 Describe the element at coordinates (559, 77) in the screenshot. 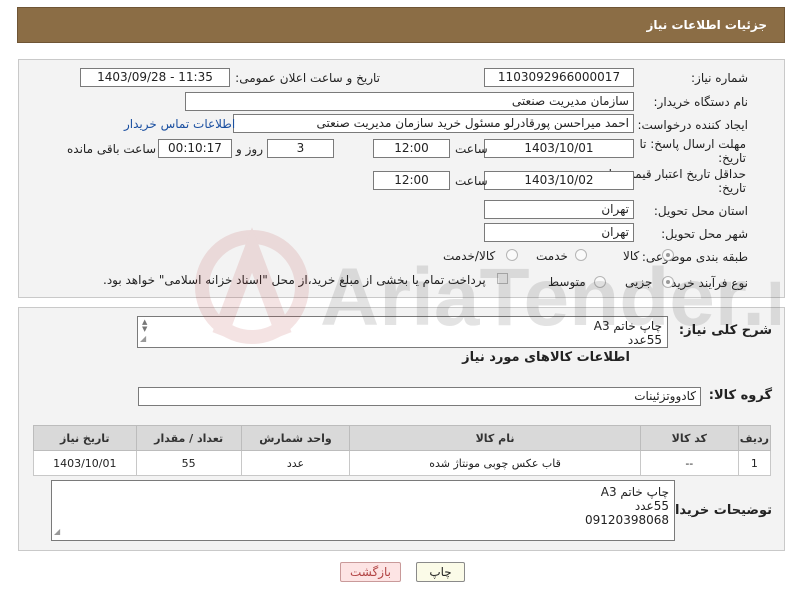

I see `need-number-field: 1103092966000017` at that location.